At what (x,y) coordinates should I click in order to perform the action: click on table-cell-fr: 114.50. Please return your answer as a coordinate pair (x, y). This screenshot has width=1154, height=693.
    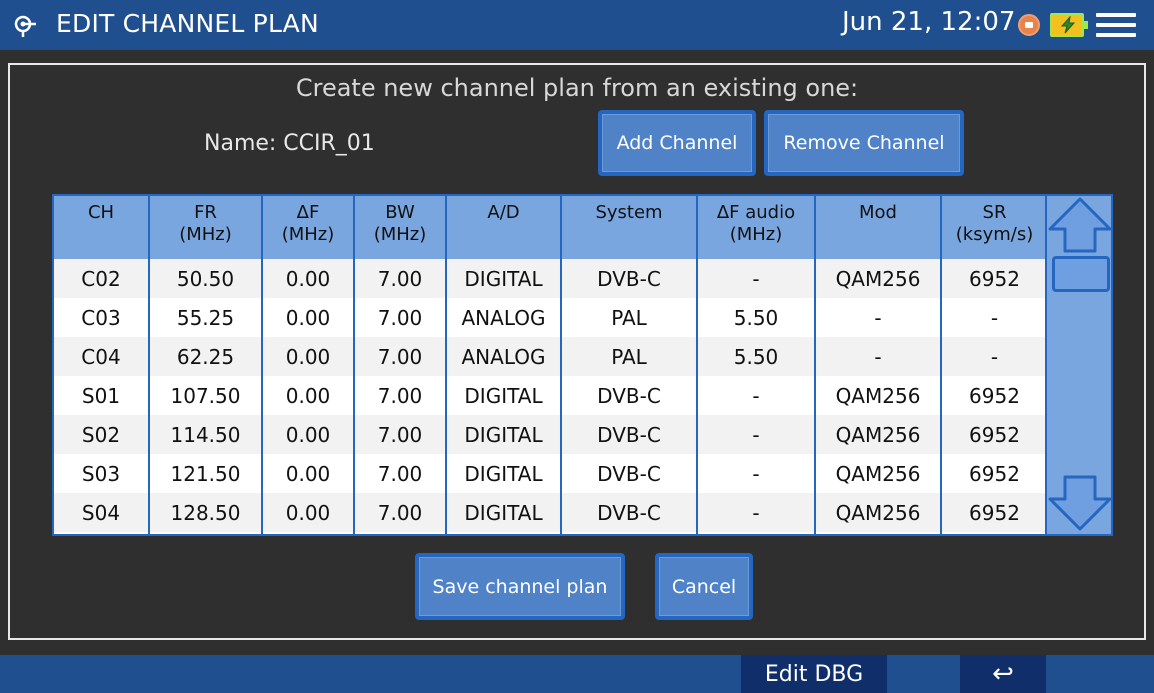
    Looking at the image, I should click on (205, 434).